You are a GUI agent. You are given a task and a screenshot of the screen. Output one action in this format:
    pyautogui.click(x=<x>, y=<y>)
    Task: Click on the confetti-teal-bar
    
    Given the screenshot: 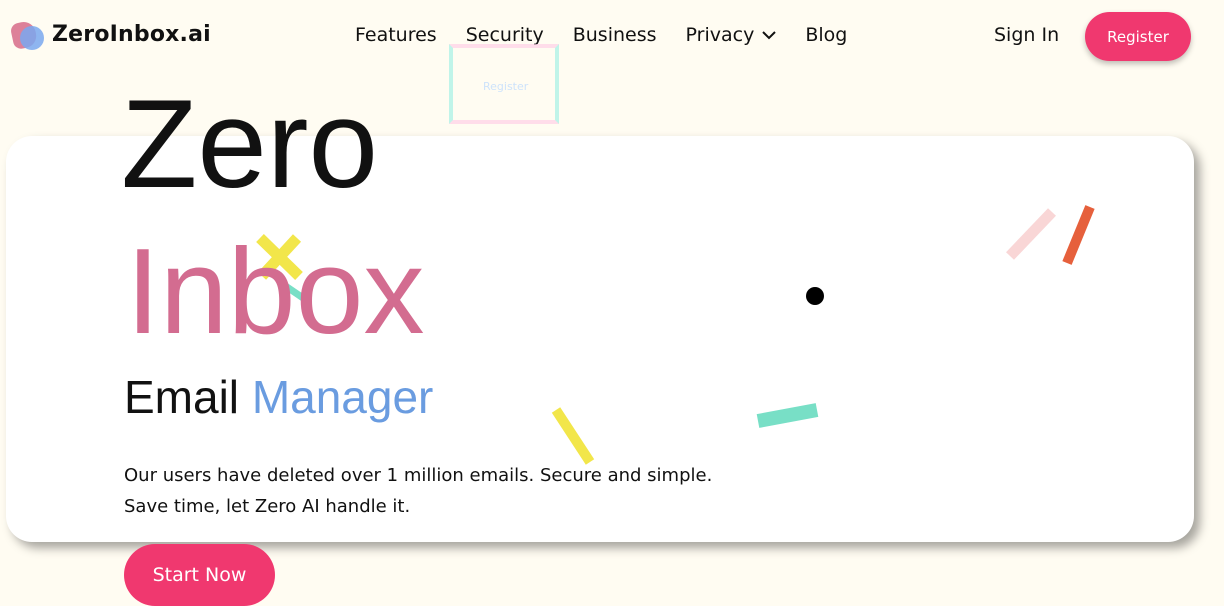 What is the action you would take?
    pyautogui.click(x=787, y=415)
    